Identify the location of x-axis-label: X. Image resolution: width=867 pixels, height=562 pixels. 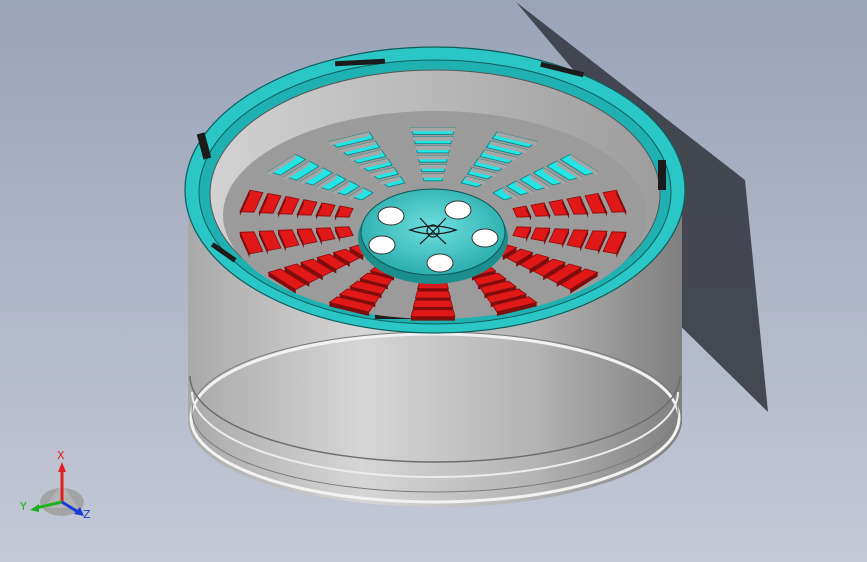
(61, 455).